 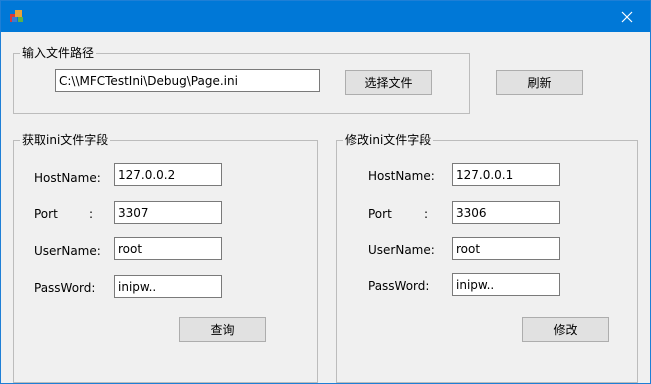 I want to click on set-username-label: UserName:, so click(x=401, y=250).